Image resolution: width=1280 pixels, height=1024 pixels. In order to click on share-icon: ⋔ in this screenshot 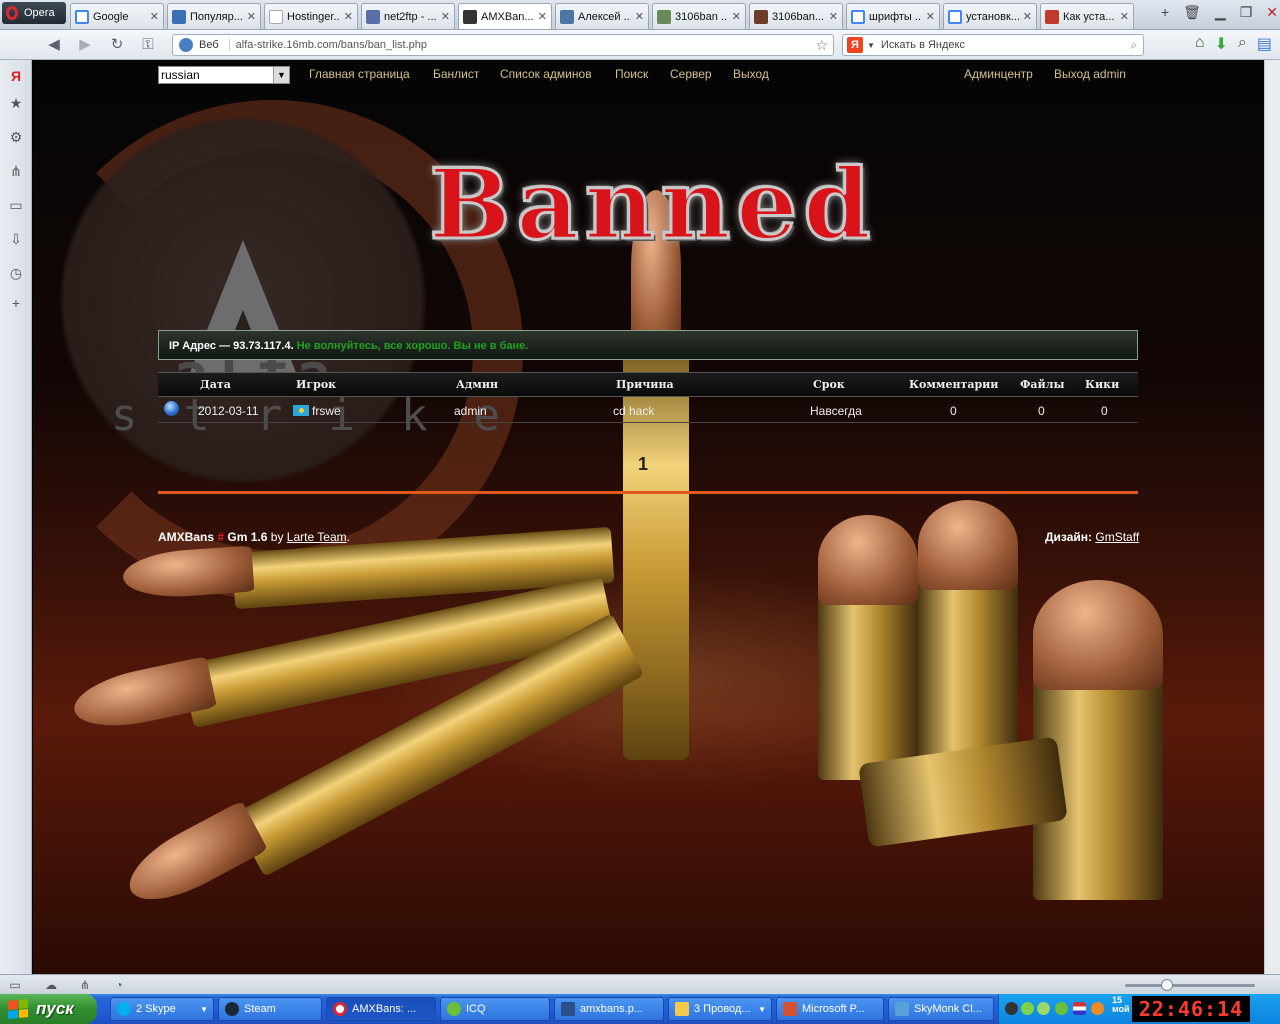, I will do `click(16, 171)`.